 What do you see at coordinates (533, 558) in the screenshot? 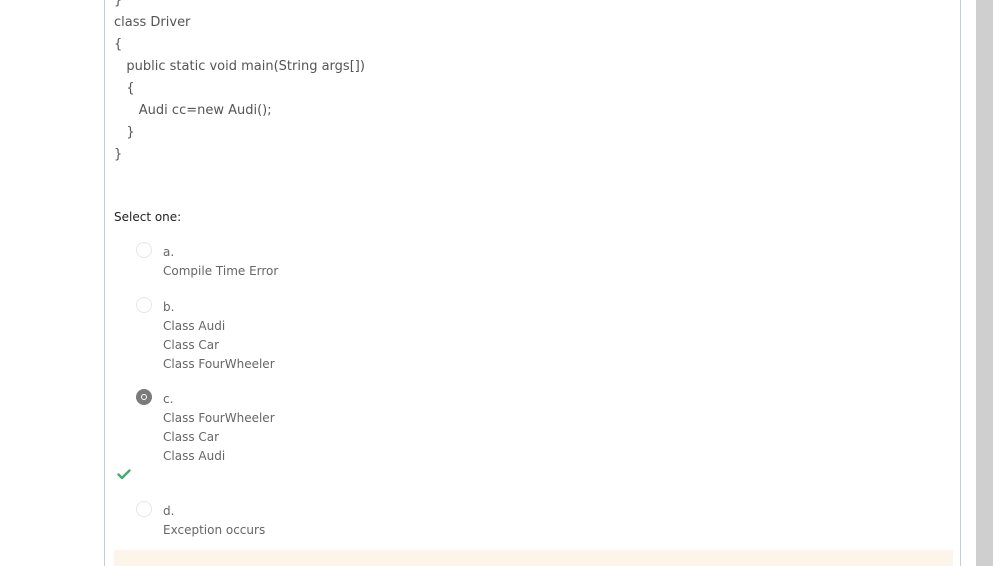
I see `feedback-box` at bounding box center [533, 558].